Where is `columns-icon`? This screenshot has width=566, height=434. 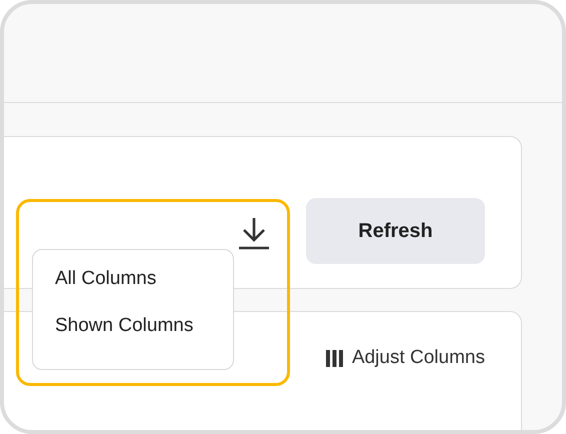
columns-icon is located at coordinates (334, 358).